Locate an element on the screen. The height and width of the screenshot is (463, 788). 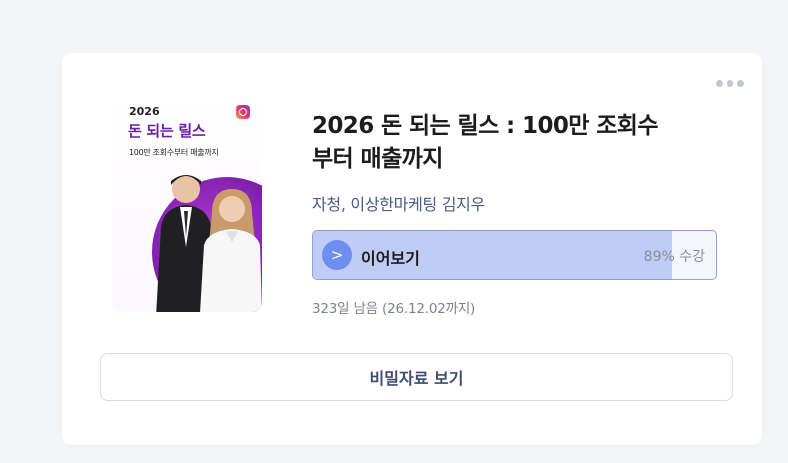
course-title-line2: 부터 매출까지 is located at coordinates (377, 159).